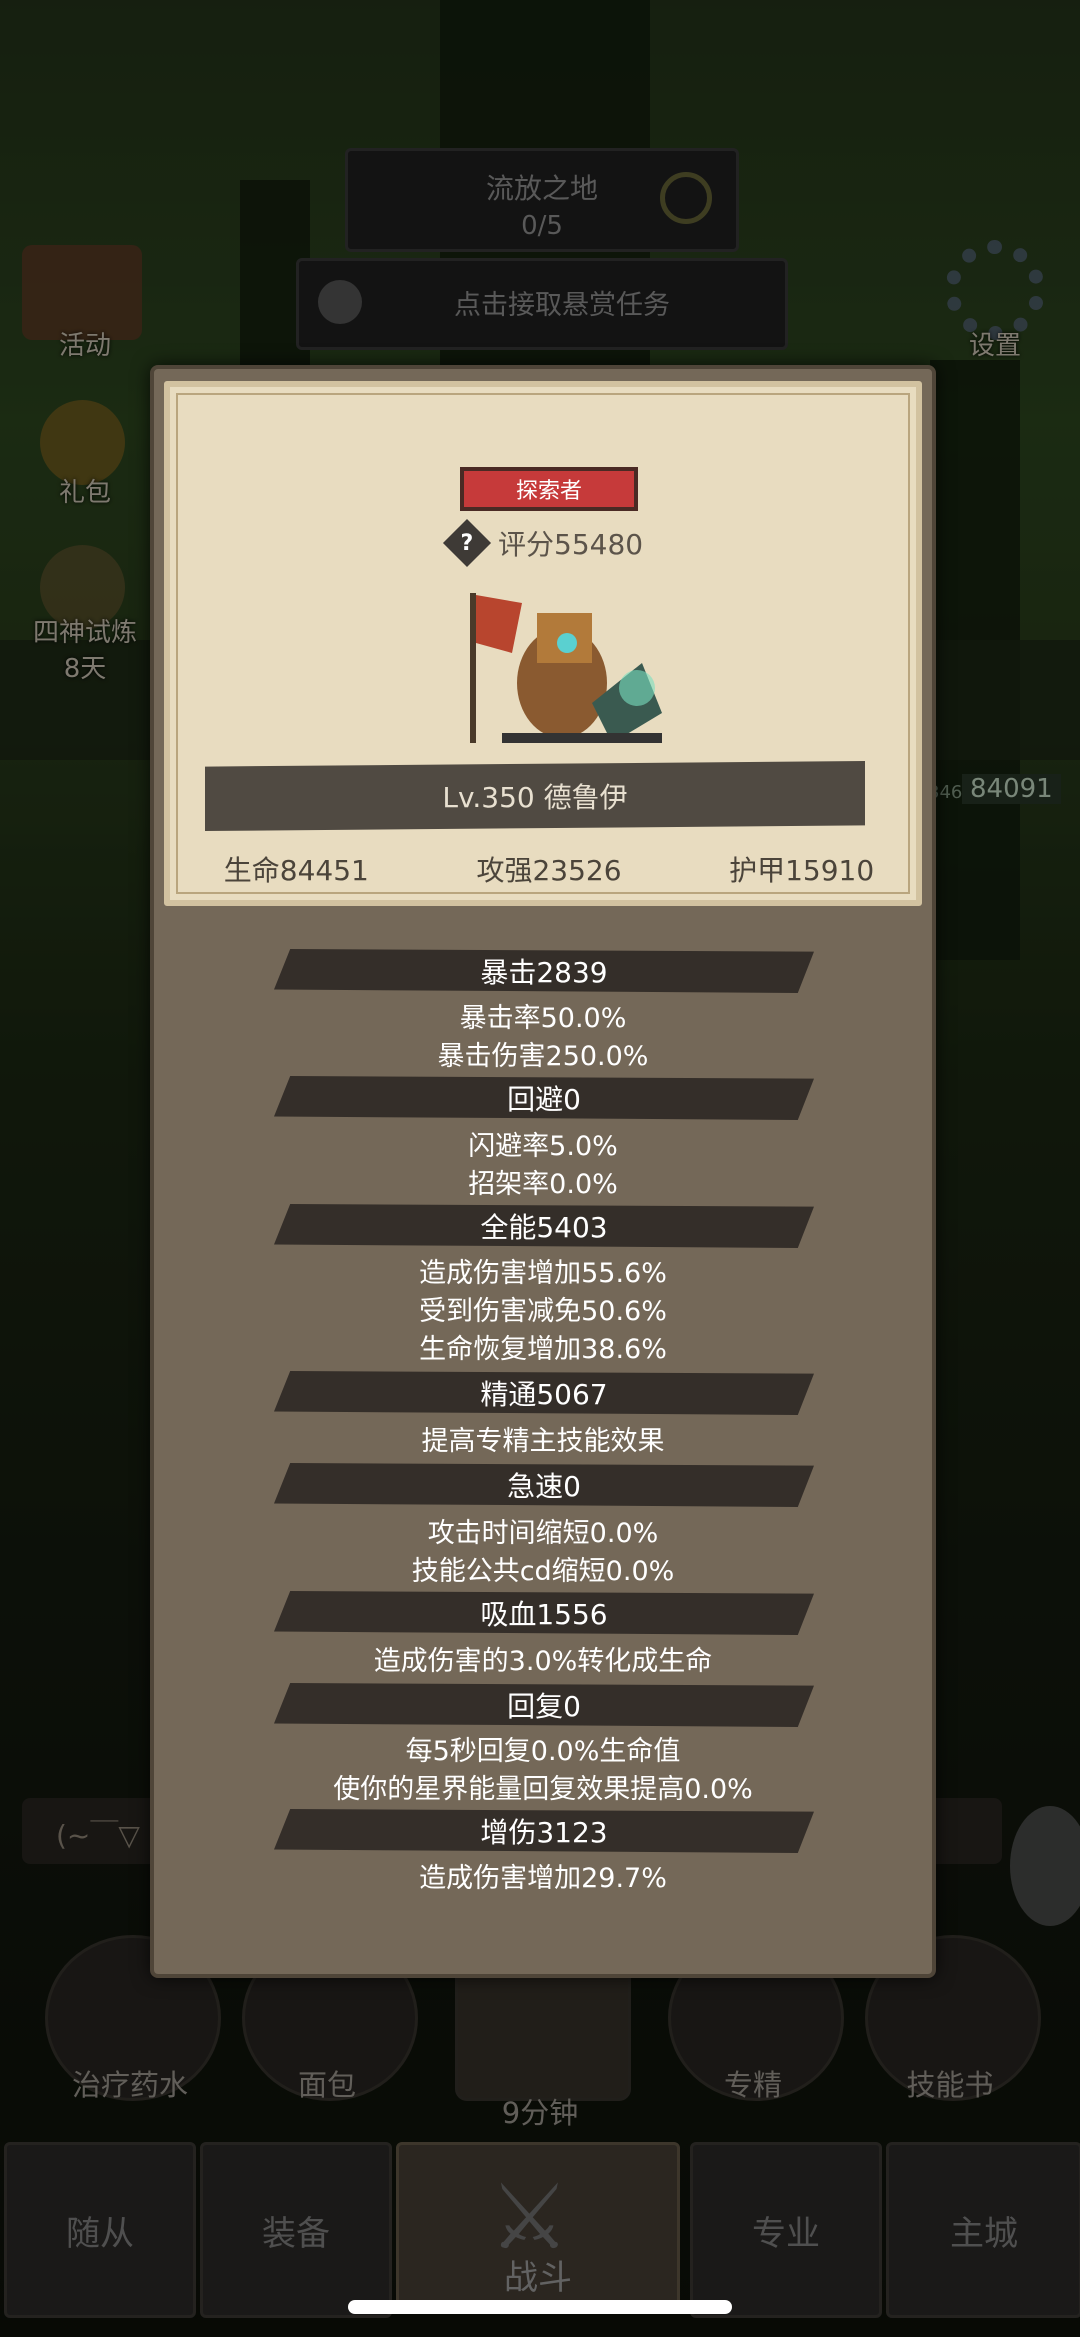 The width and height of the screenshot is (1080, 2337). Describe the element at coordinates (467, 543) in the screenshot. I see `help-icon: ?` at that location.